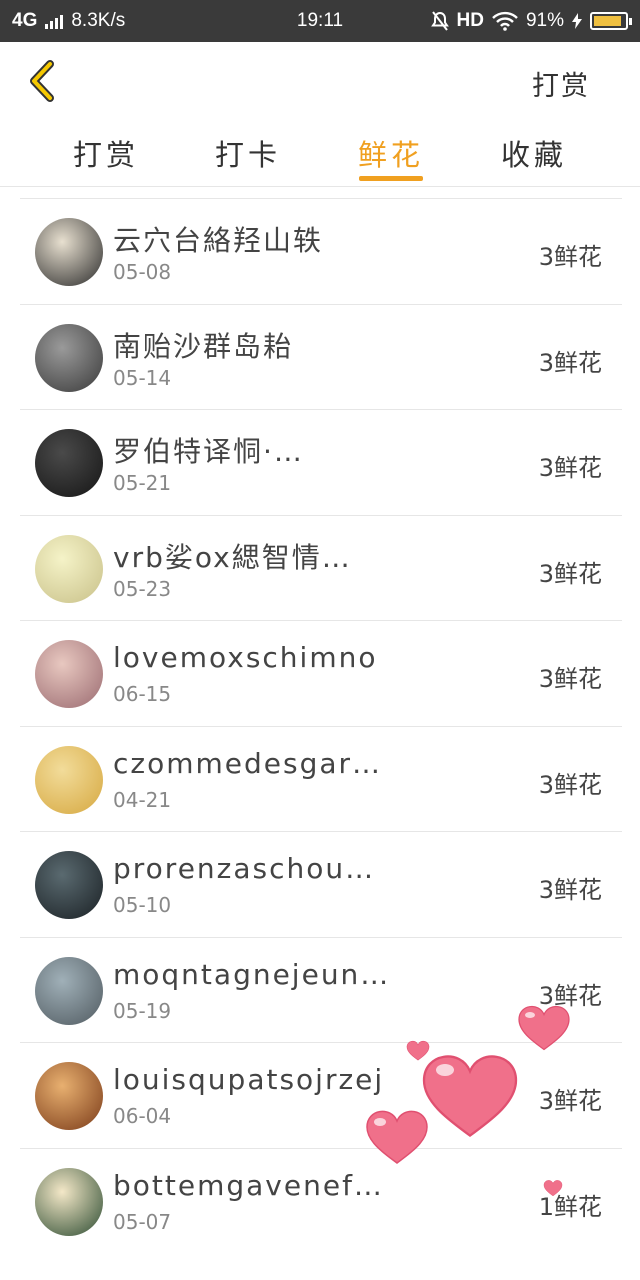 Image resolution: width=640 pixels, height=1280 pixels. What do you see at coordinates (439, 21) in the screenshot?
I see `mute-bell-icon` at bounding box center [439, 21].